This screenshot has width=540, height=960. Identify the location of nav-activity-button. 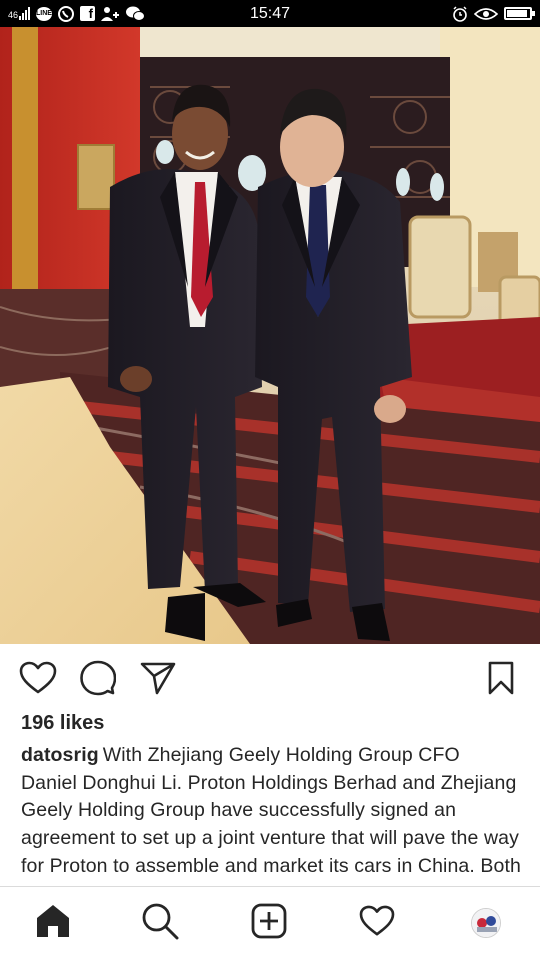
(377, 923).